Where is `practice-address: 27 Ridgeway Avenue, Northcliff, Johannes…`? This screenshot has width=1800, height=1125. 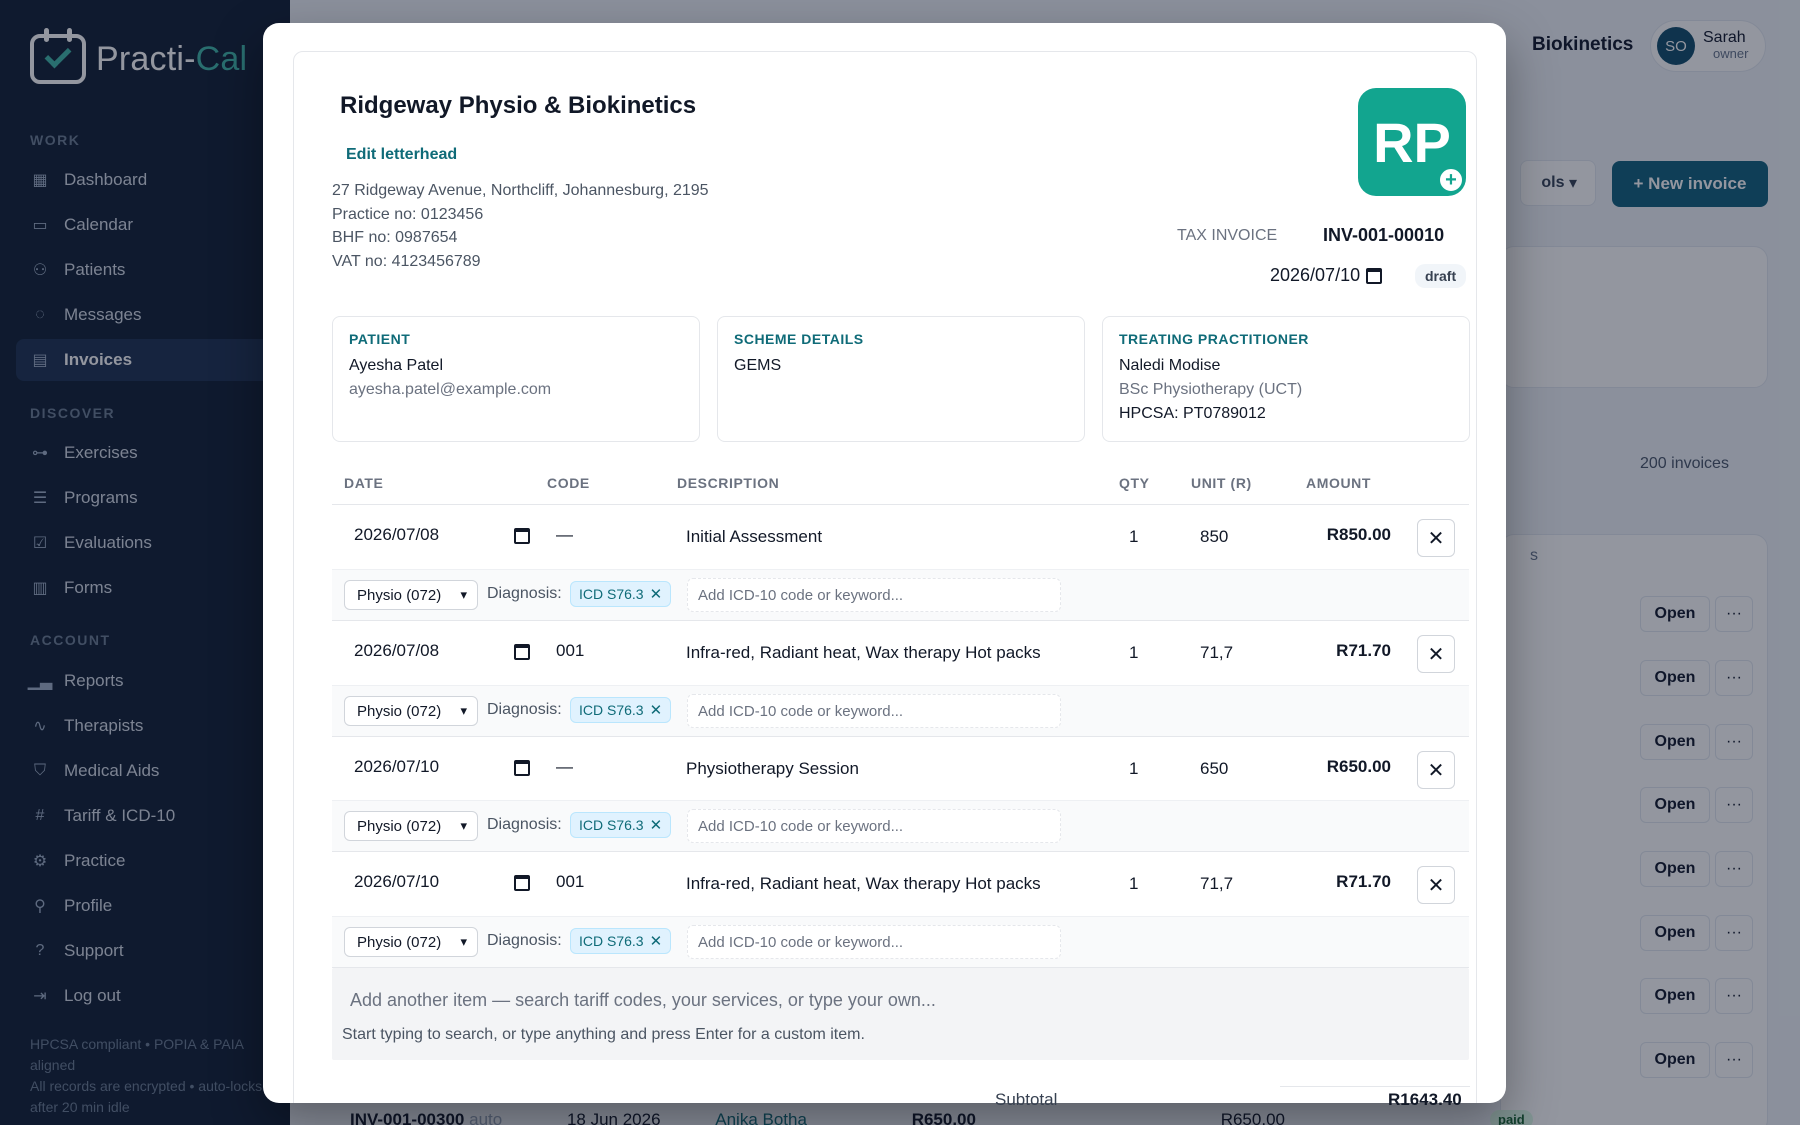
practice-address: 27 Ridgeway Avenue, Northcliff, Johannes… is located at coordinates (520, 190).